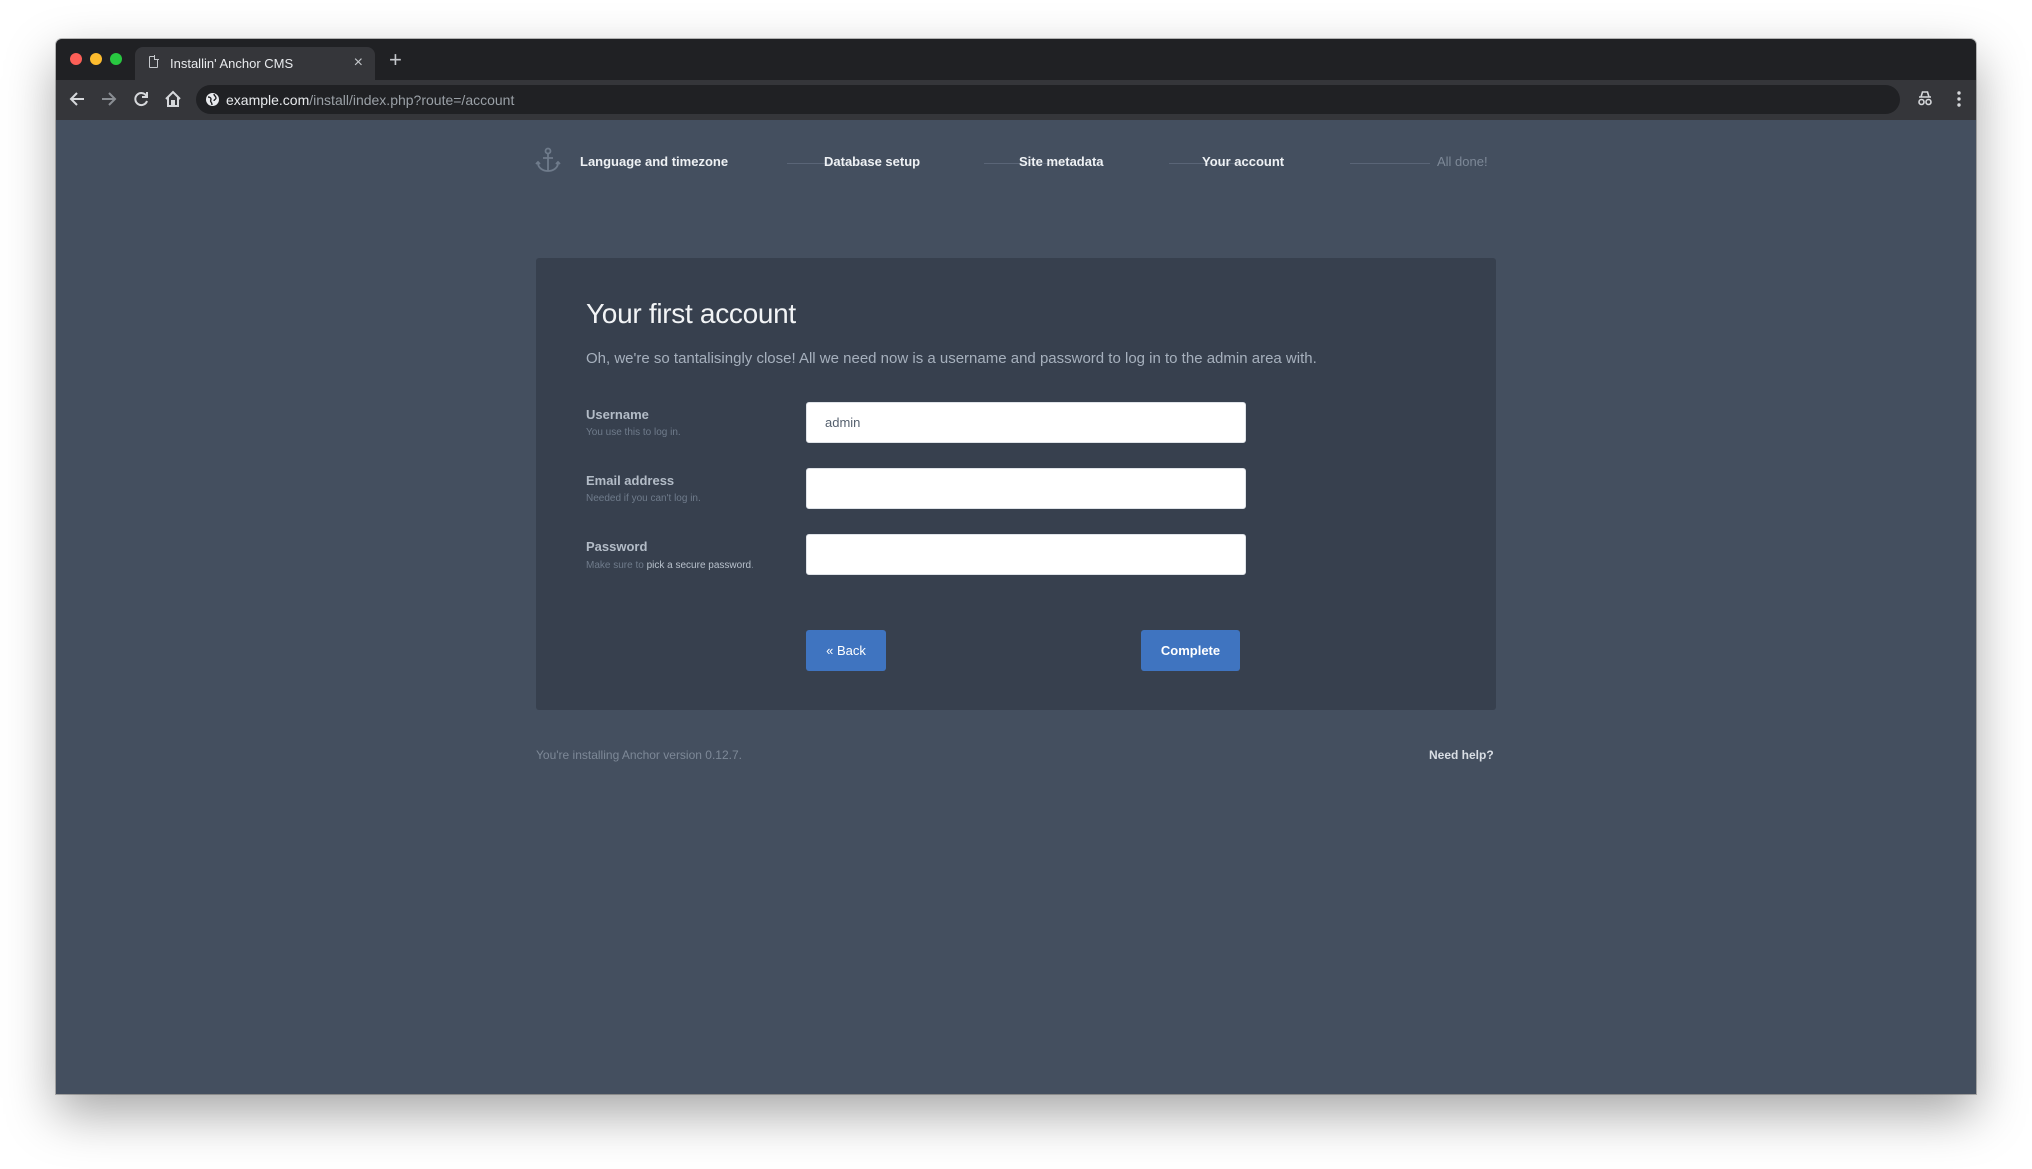  I want to click on reload-icon, so click(141, 99).